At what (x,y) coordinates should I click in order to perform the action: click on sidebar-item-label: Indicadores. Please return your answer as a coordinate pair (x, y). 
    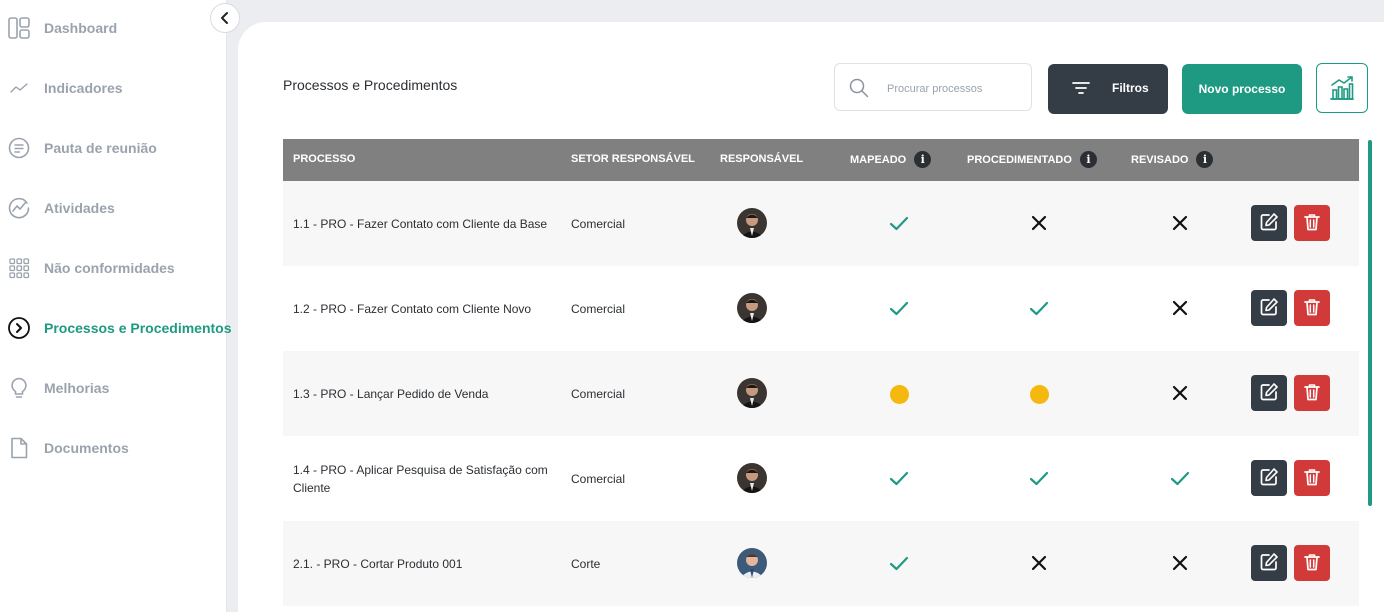
    Looking at the image, I should click on (83, 88).